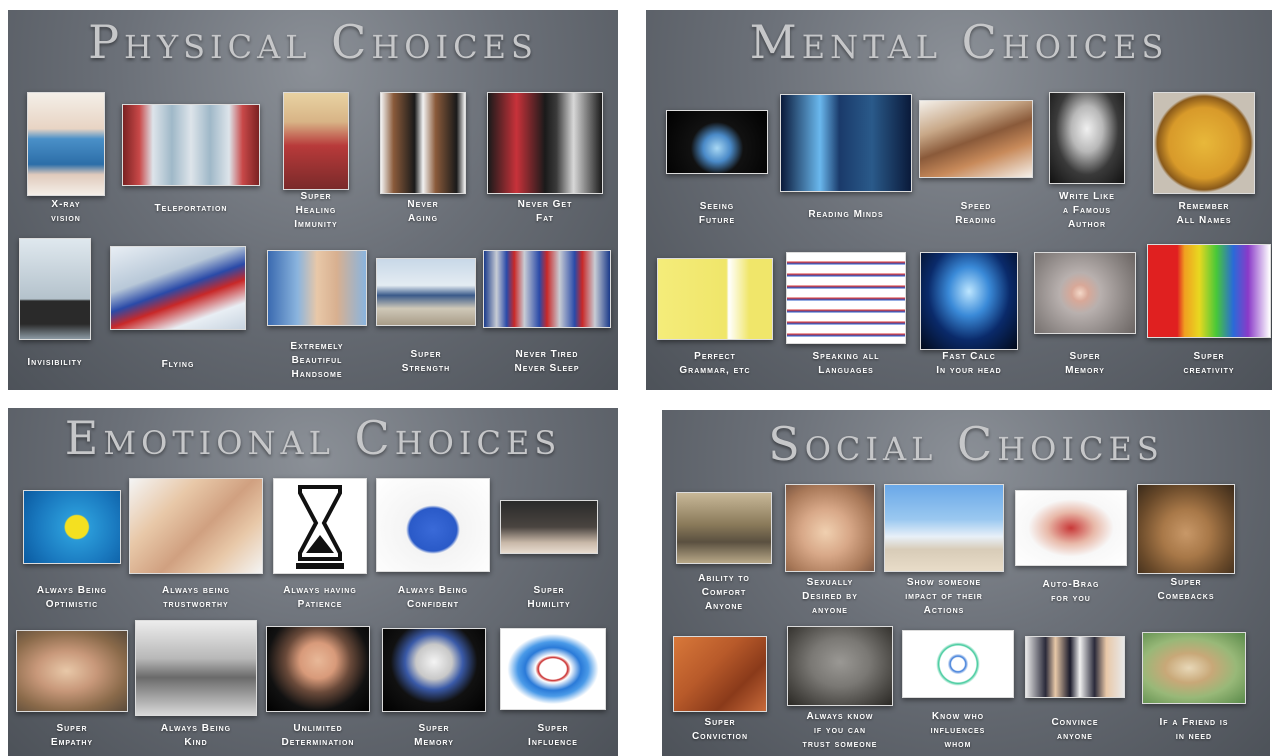 Image resolution: width=1274 pixels, height=756 pixels. What do you see at coordinates (1075, 667) in the screenshot?
I see `business-meeting-icon` at bounding box center [1075, 667].